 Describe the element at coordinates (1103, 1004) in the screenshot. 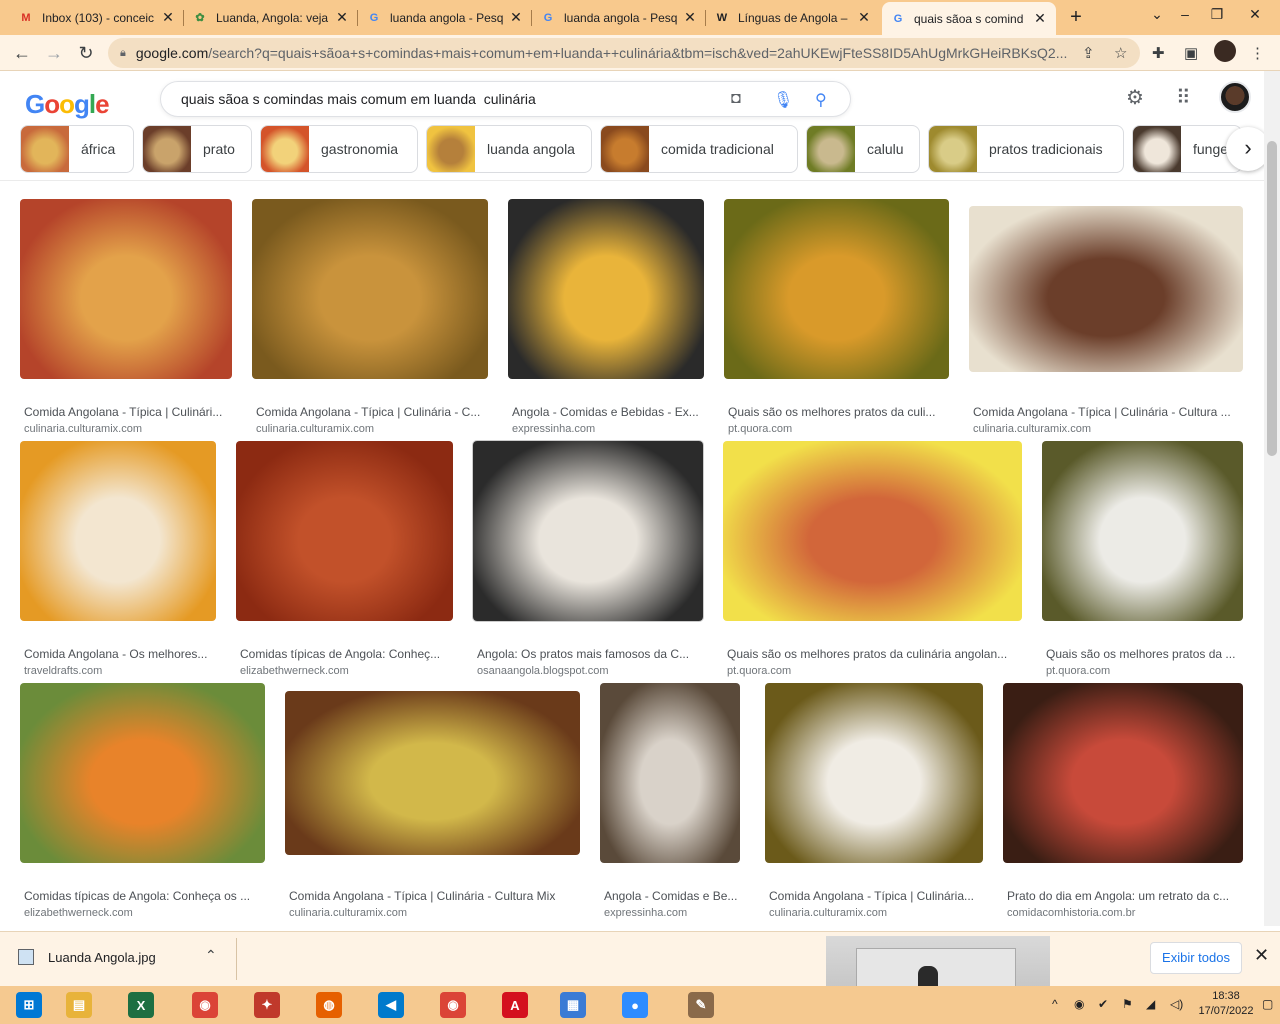

I see `security-icon: ✔` at that location.